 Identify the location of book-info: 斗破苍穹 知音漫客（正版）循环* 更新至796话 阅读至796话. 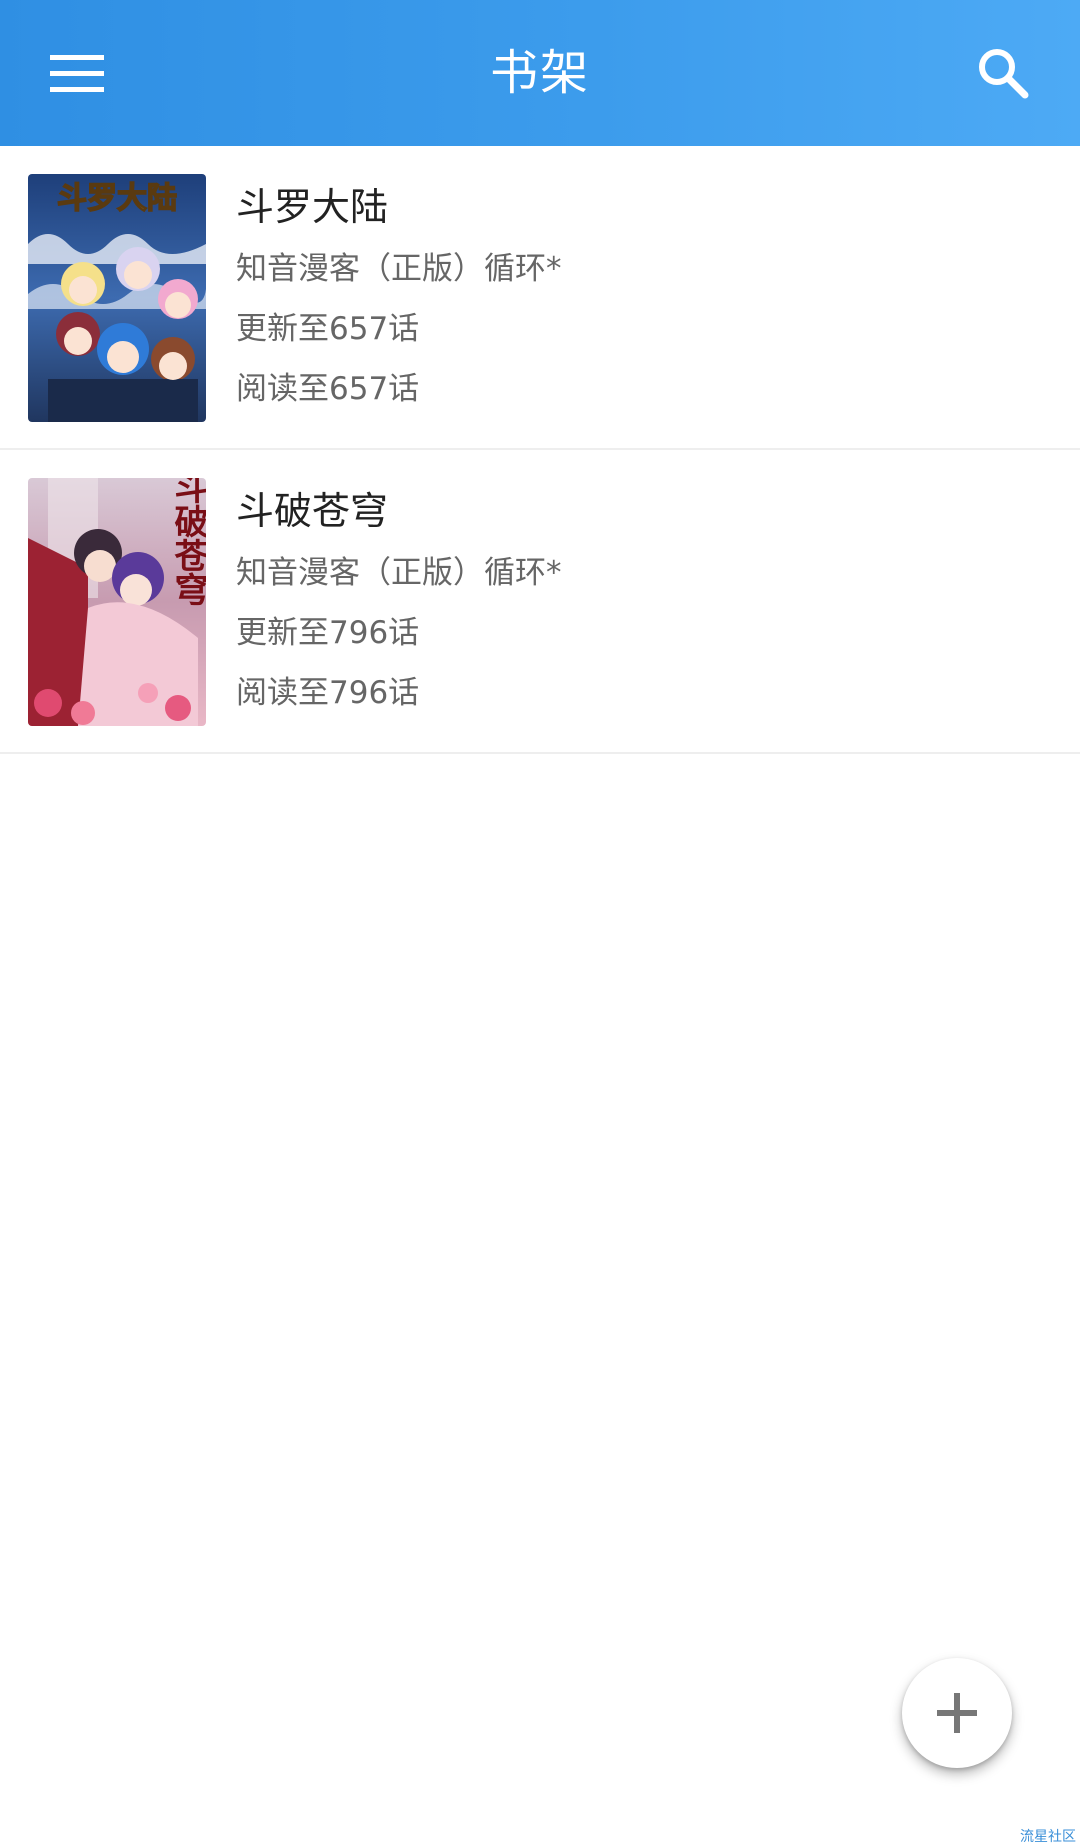
(648, 608).